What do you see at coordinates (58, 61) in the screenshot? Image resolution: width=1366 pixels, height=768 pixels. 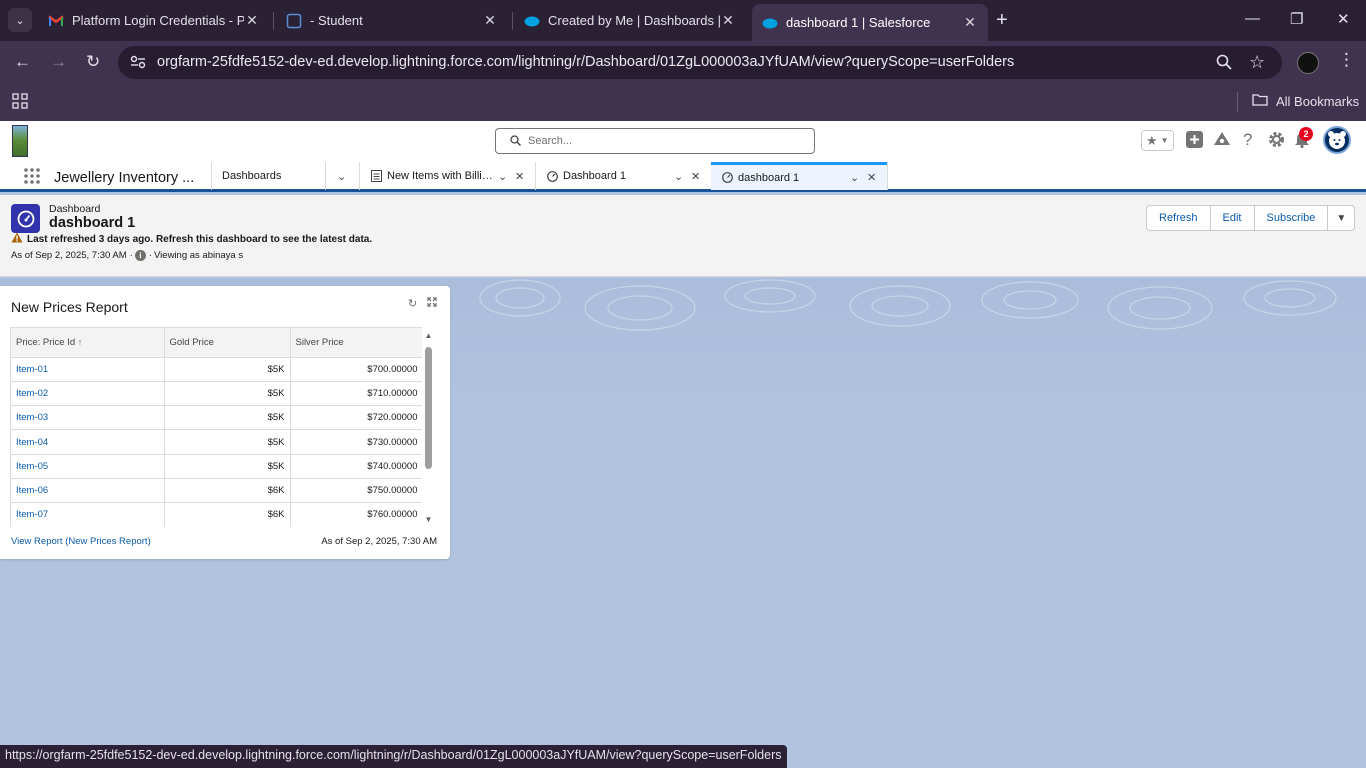 I see `forward-arrow-icon: →` at bounding box center [58, 61].